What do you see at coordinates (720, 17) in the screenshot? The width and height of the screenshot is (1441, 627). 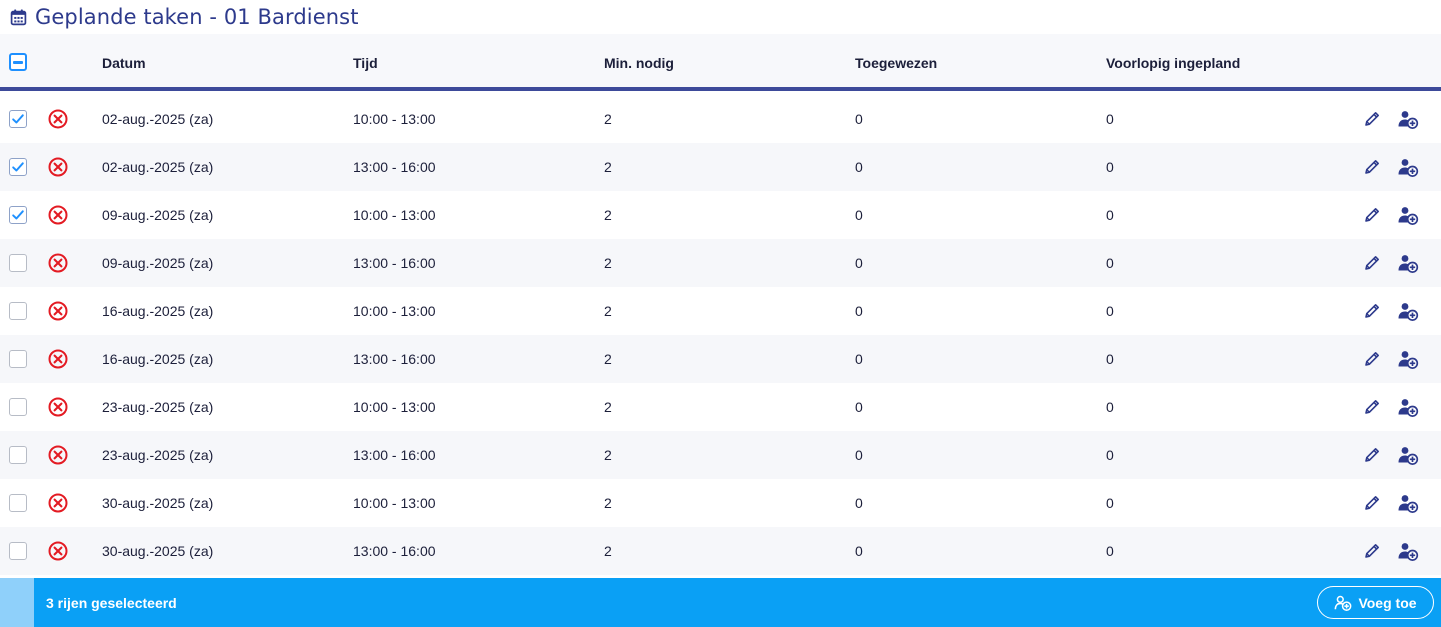 I see `title-bar: Geplande taken - 01 Bardienst` at bounding box center [720, 17].